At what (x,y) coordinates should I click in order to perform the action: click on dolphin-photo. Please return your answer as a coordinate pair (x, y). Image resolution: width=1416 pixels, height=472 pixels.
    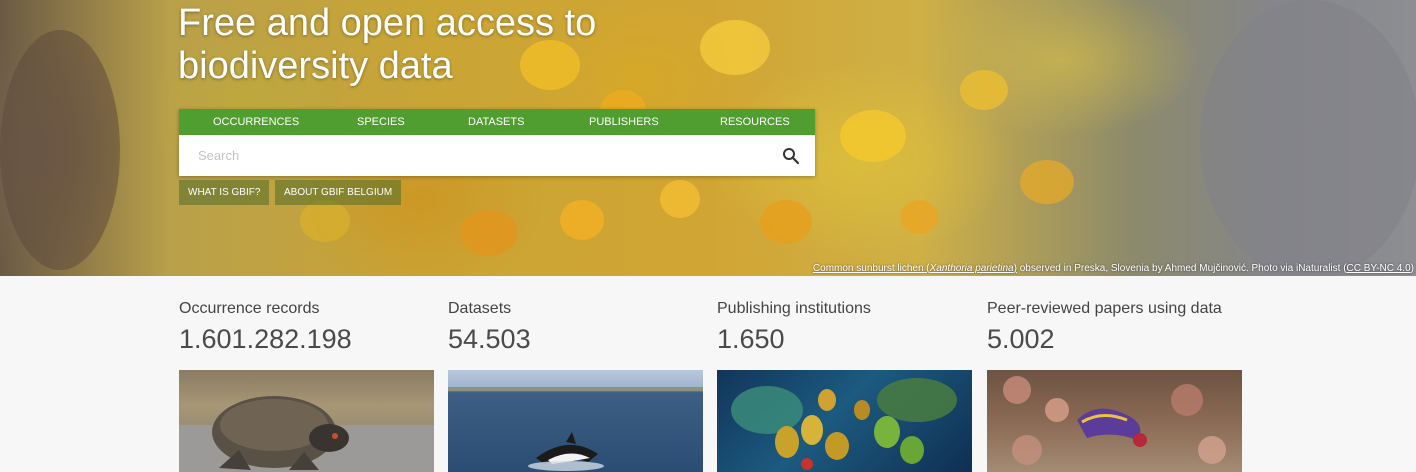
    Looking at the image, I should click on (575, 429).